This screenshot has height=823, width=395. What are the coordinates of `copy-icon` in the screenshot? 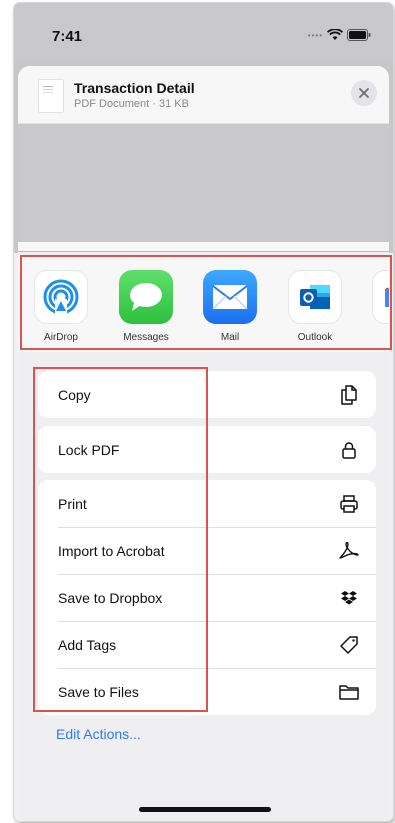 It's located at (349, 395).